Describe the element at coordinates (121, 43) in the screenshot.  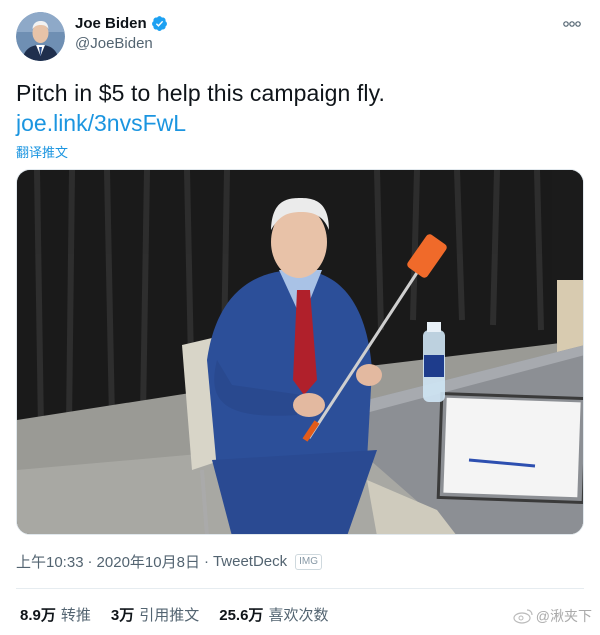
I see `user-handle: @JoeBiden` at that location.